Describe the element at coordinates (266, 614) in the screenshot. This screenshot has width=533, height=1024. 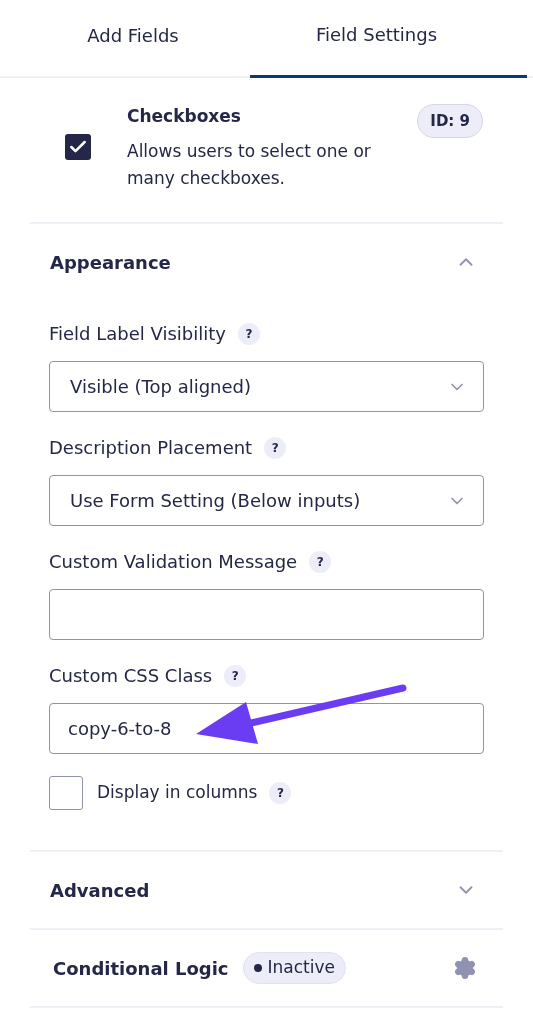
I see `input-field` at that location.